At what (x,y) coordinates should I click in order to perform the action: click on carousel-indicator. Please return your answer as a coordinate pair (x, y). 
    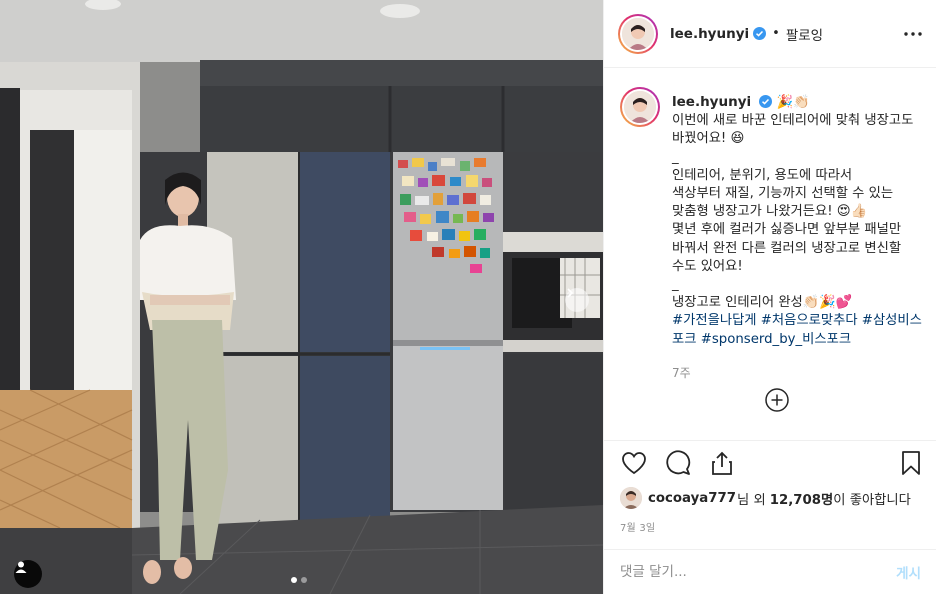
    Looking at the image, I should click on (299, 580).